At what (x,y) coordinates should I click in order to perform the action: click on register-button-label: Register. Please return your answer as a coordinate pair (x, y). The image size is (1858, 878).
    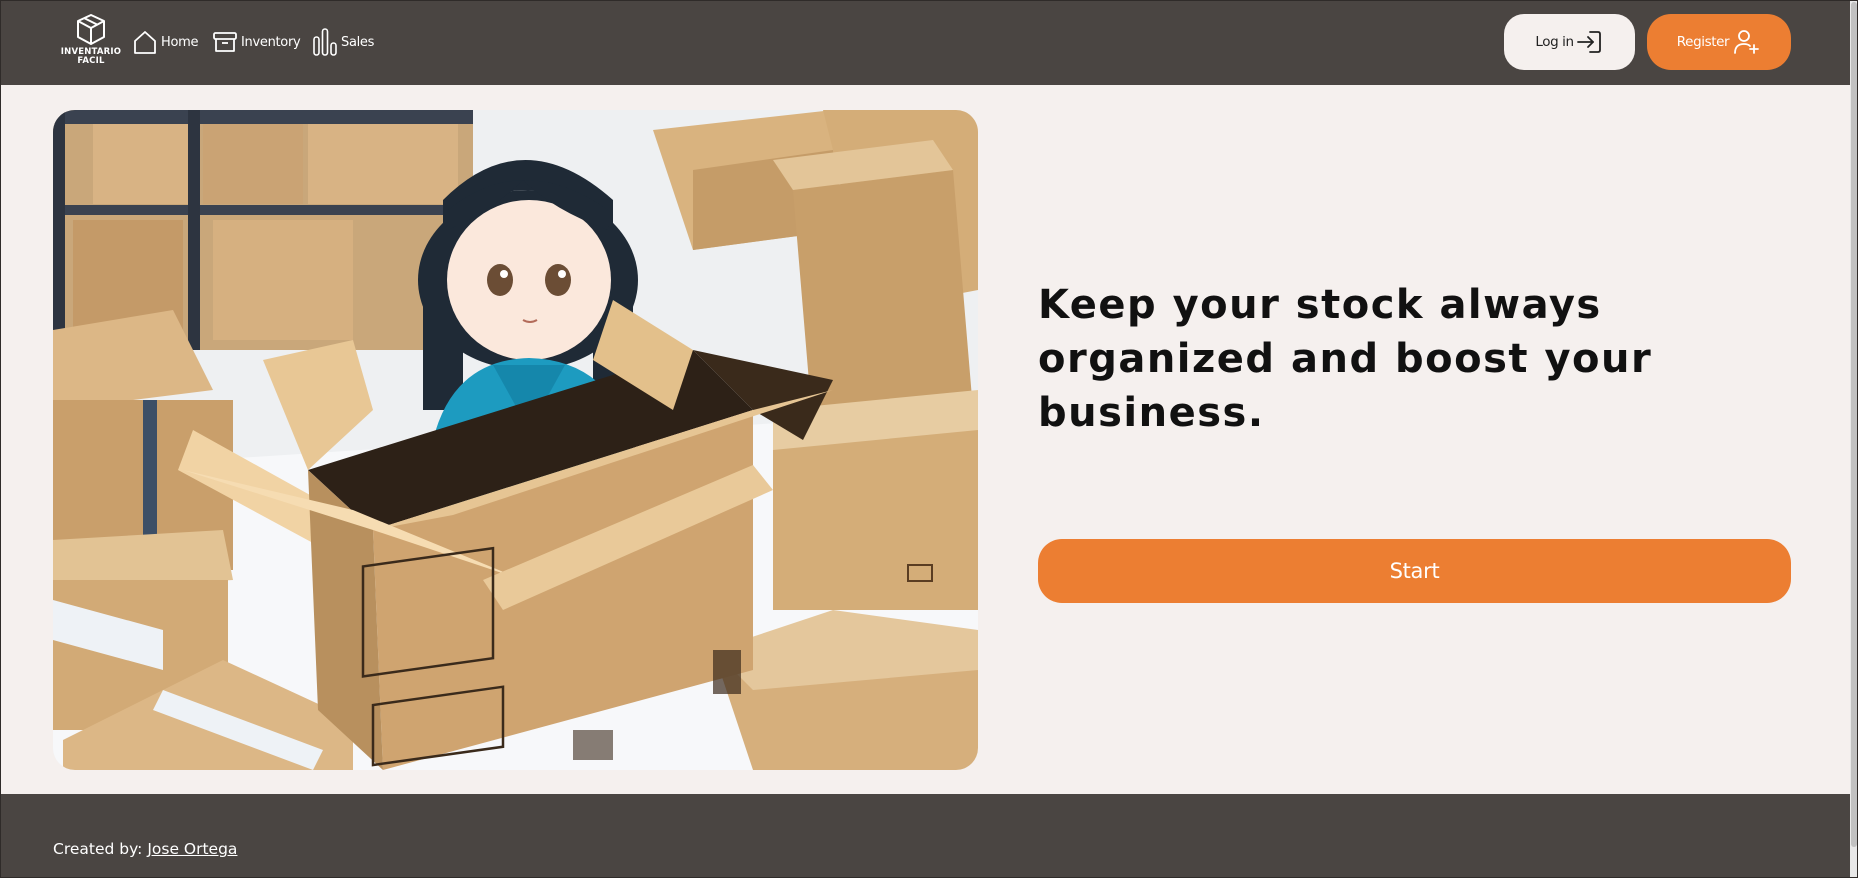
    Looking at the image, I should click on (1703, 42).